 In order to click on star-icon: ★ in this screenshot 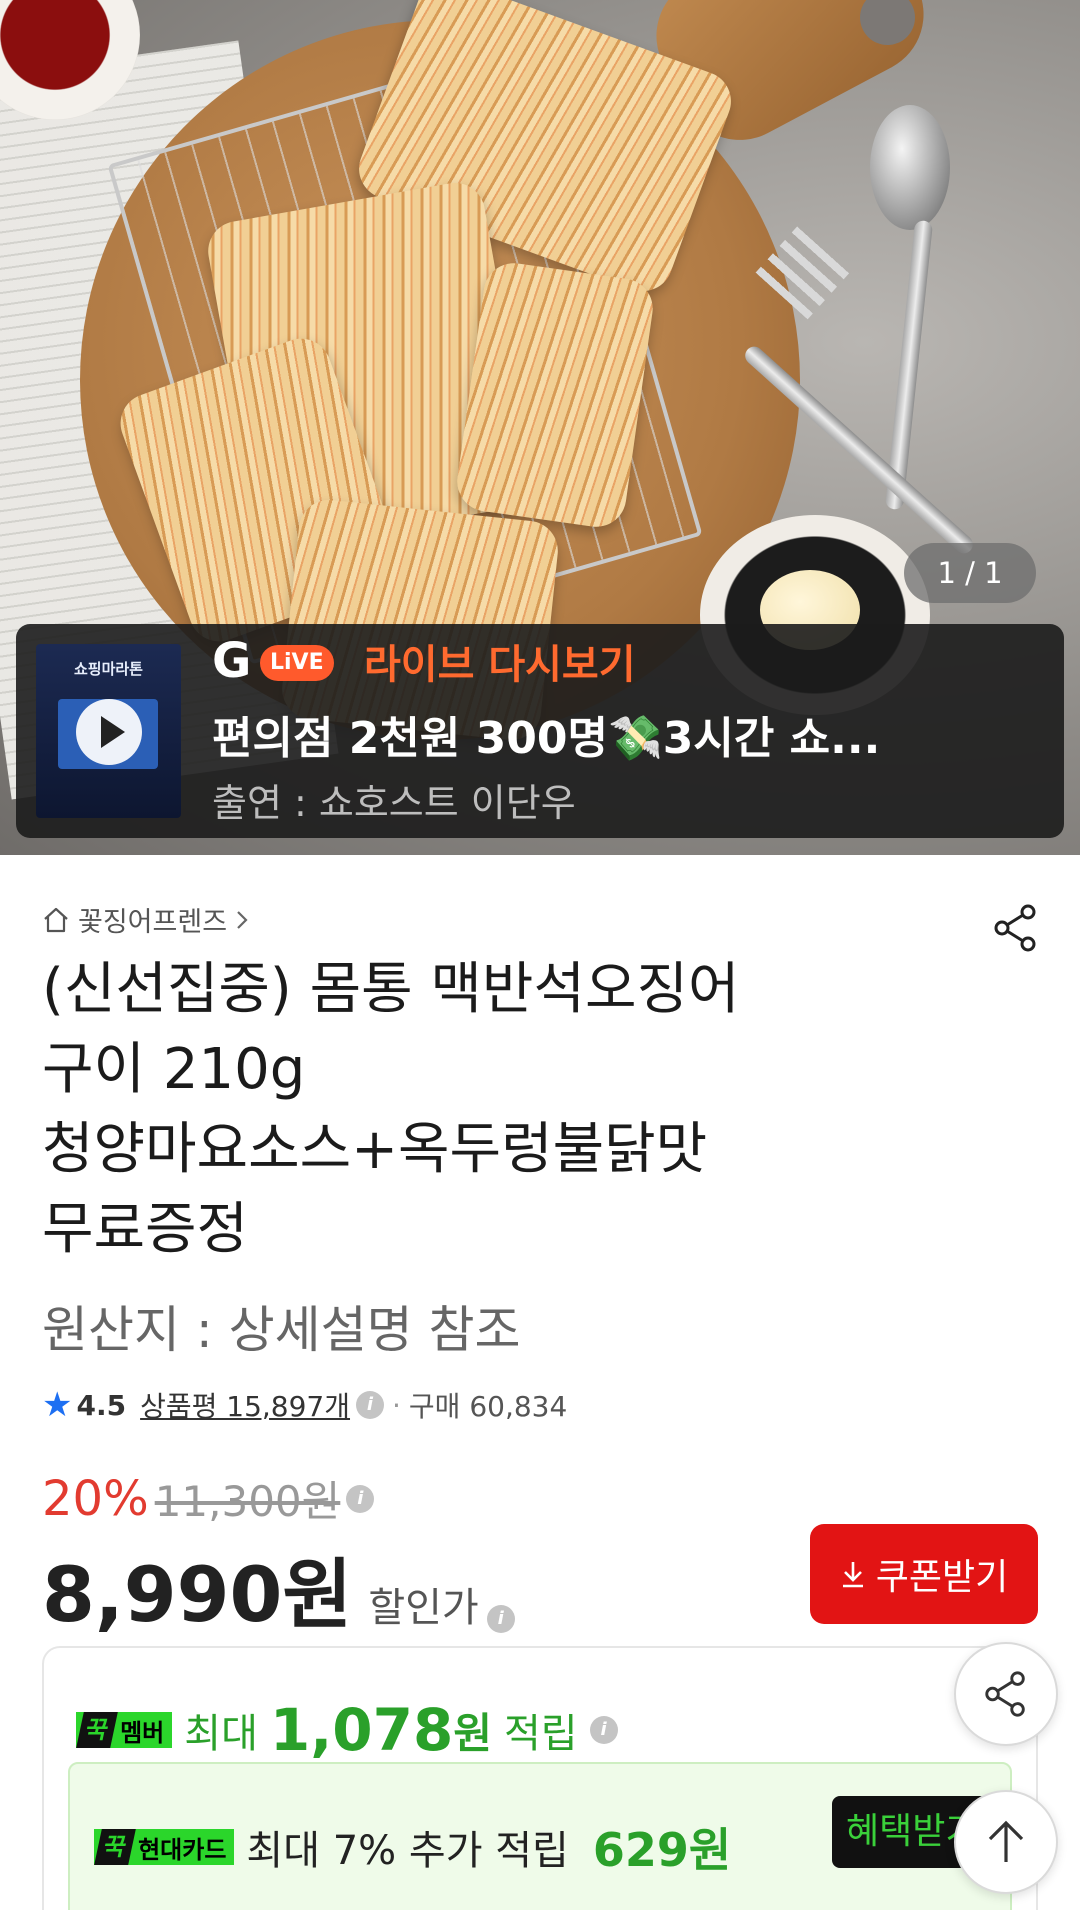, I will do `click(57, 1405)`.